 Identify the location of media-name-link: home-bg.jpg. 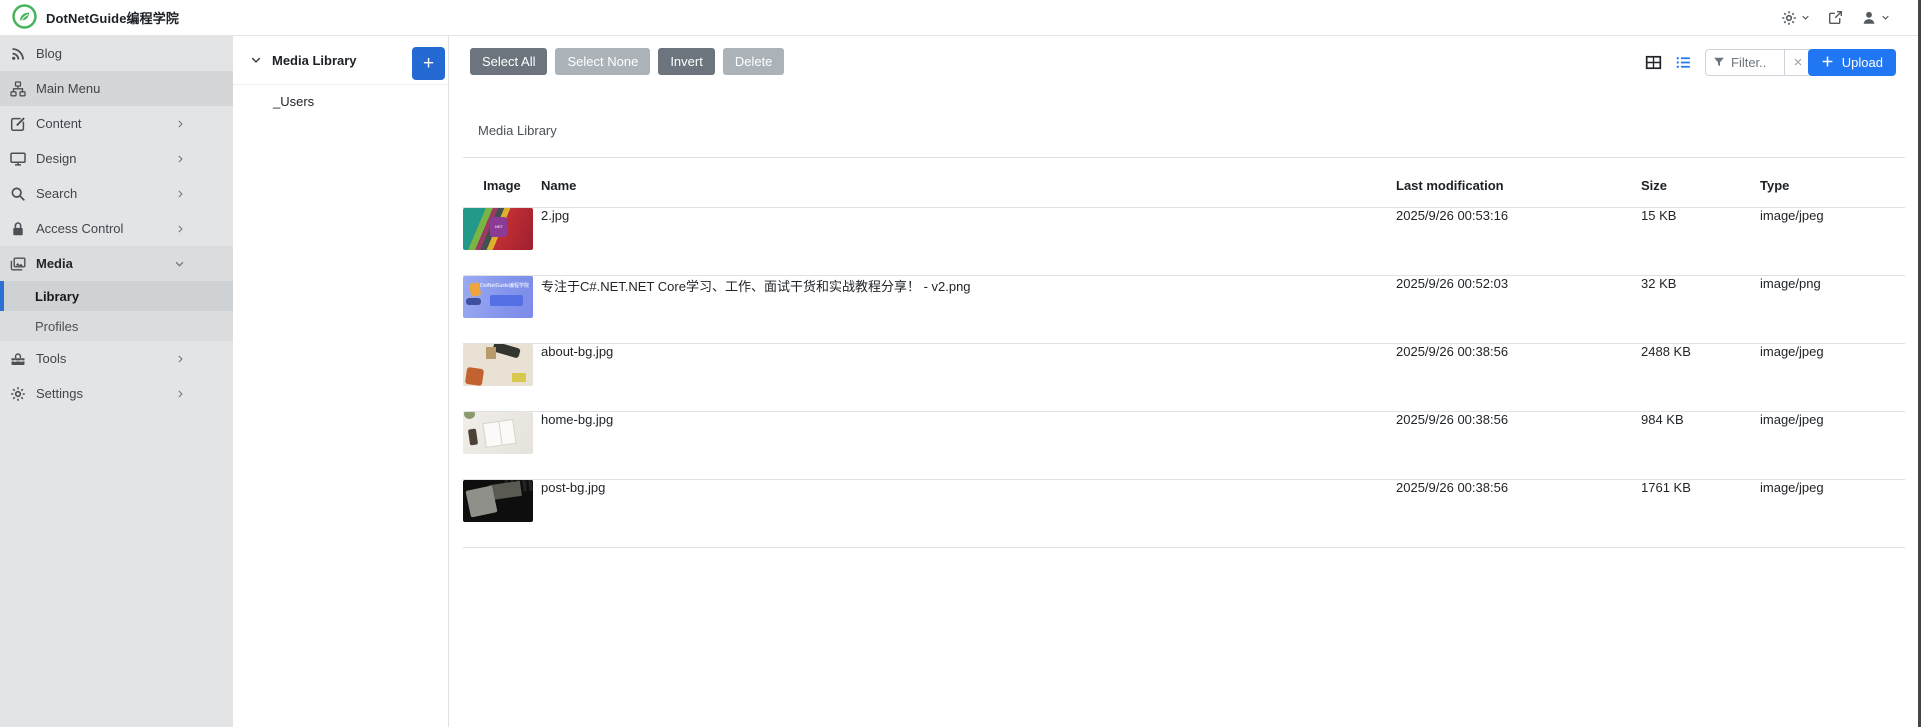
(577, 419).